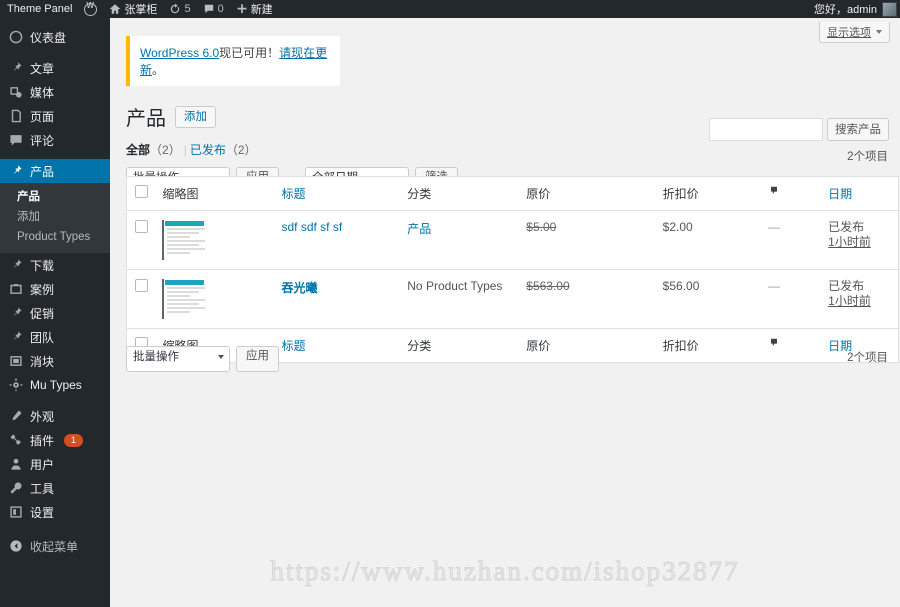  What do you see at coordinates (42, 171) in the screenshot?
I see `sidebar-item-label: 产品` at bounding box center [42, 171].